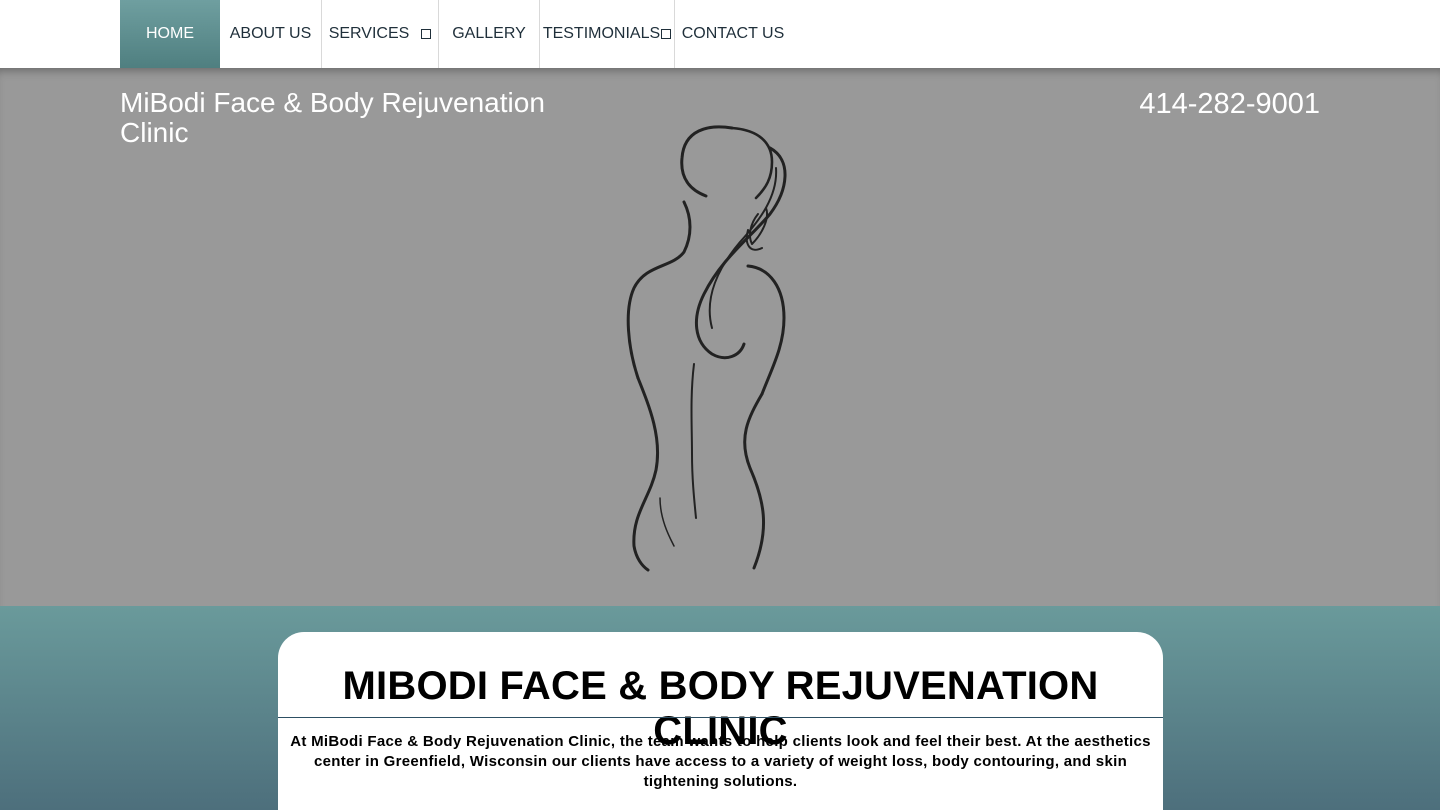 Image resolution: width=1440 pixels, height=810 pixels. Describe the element at coordinates (720, 717) in the screenshot. I see `heading-divider` at that location.